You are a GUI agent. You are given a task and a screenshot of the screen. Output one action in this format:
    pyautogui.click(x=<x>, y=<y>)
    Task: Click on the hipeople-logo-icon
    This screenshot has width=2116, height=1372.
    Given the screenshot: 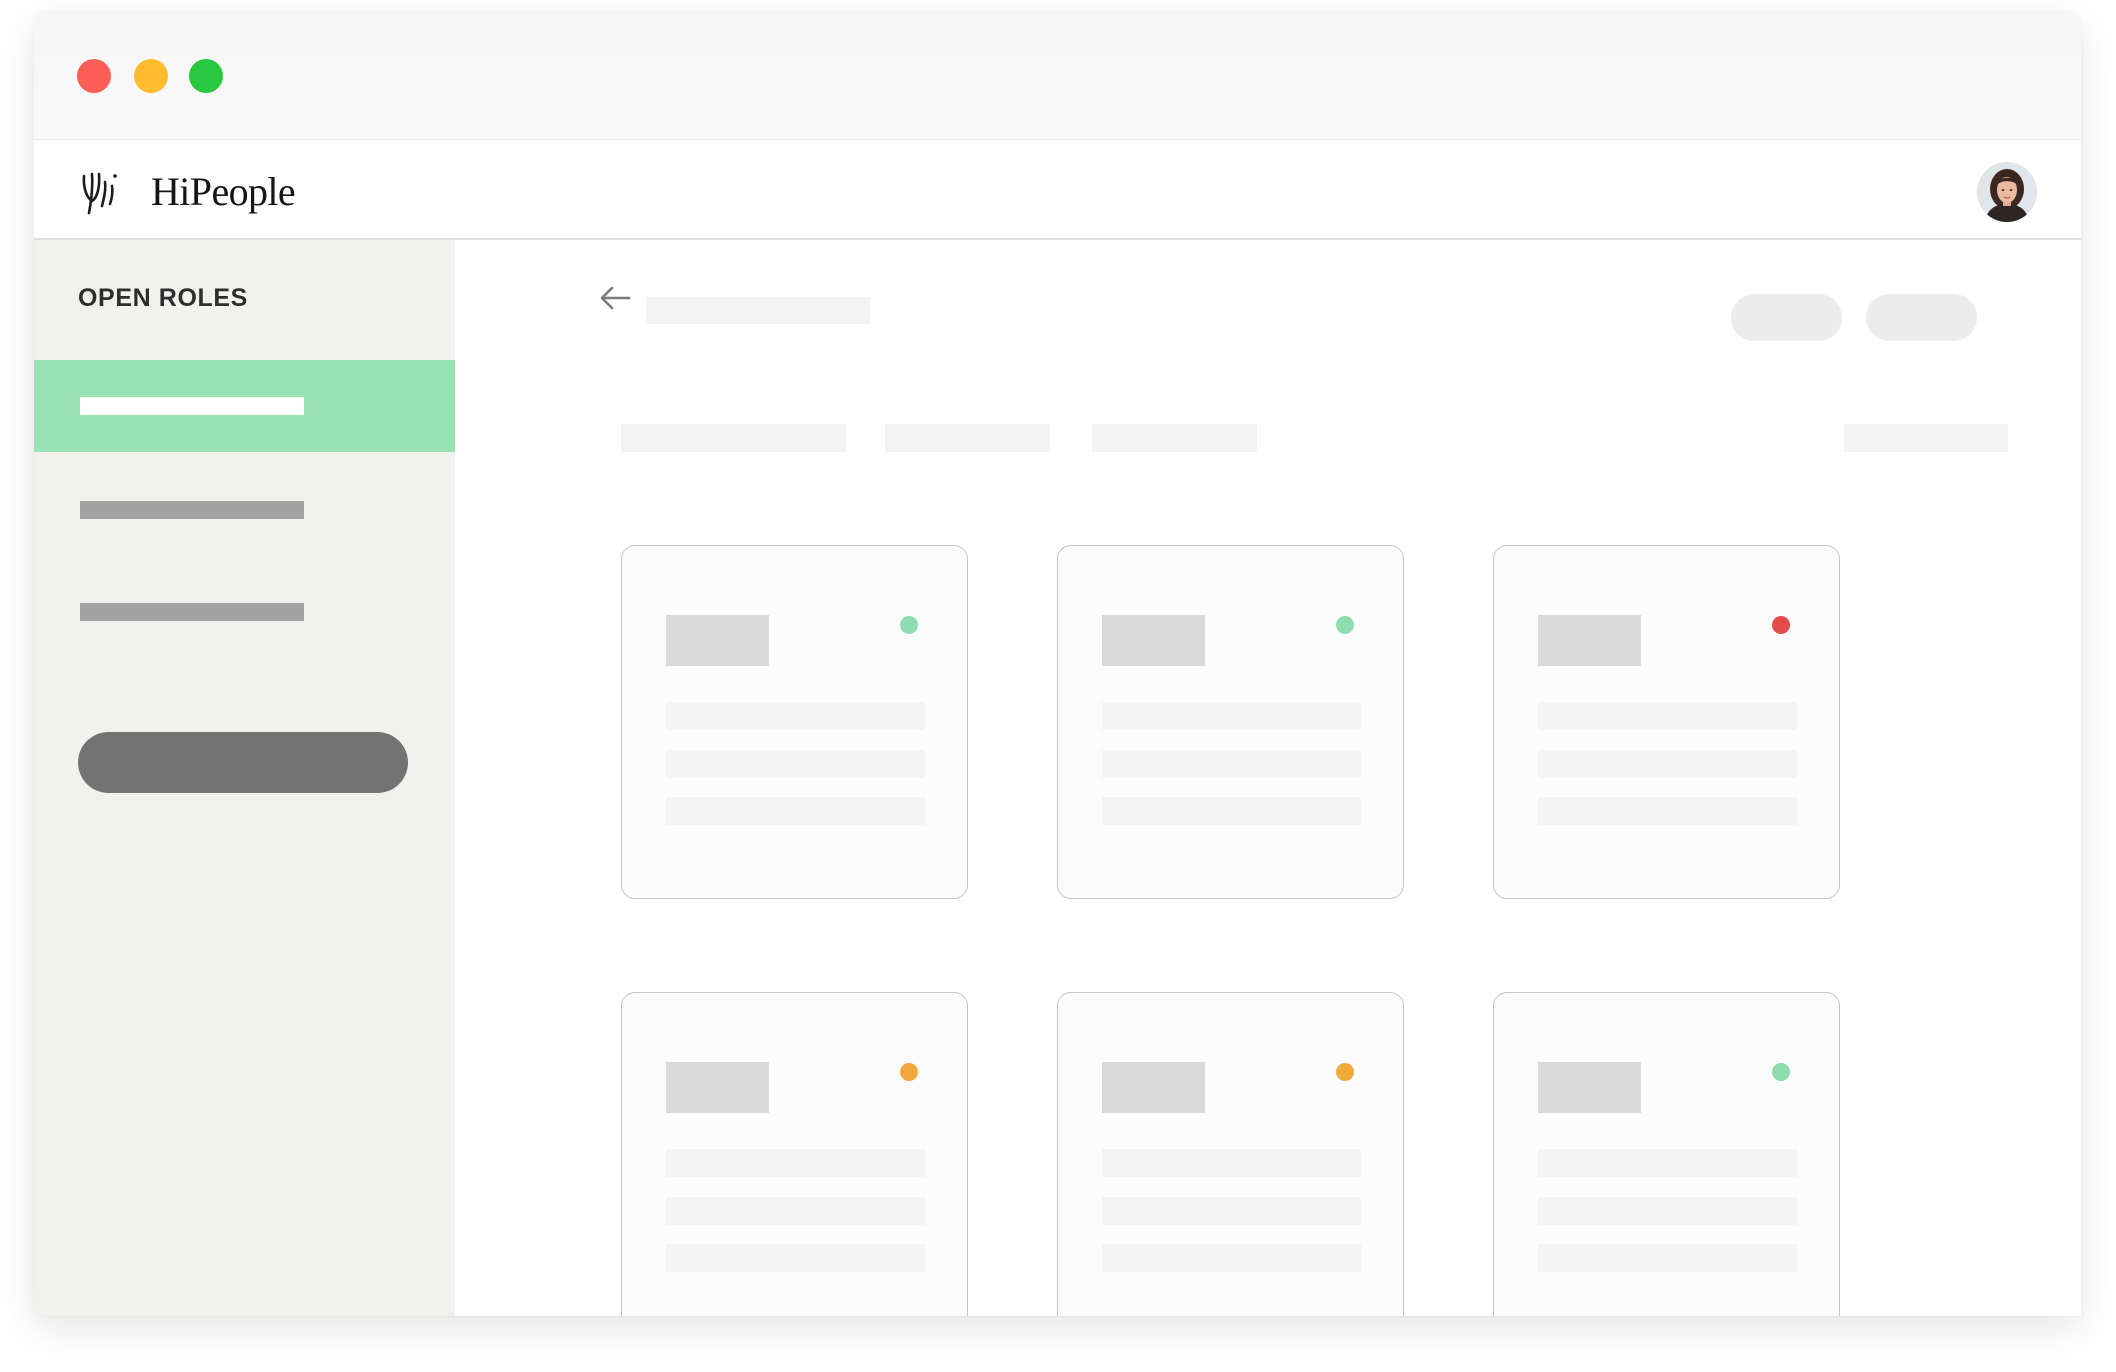 What is the action you would take?
    pyautogui.click(x=103, y=192)
    